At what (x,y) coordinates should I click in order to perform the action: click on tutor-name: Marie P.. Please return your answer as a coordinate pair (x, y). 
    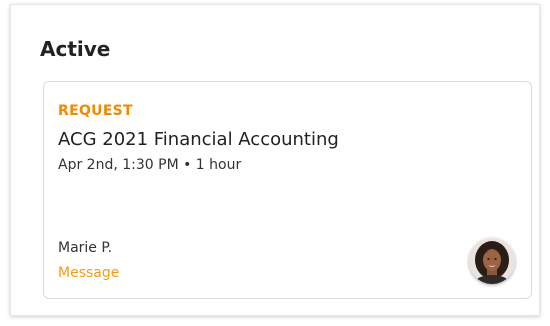
    Looking at the image, I should click on (85, 248).